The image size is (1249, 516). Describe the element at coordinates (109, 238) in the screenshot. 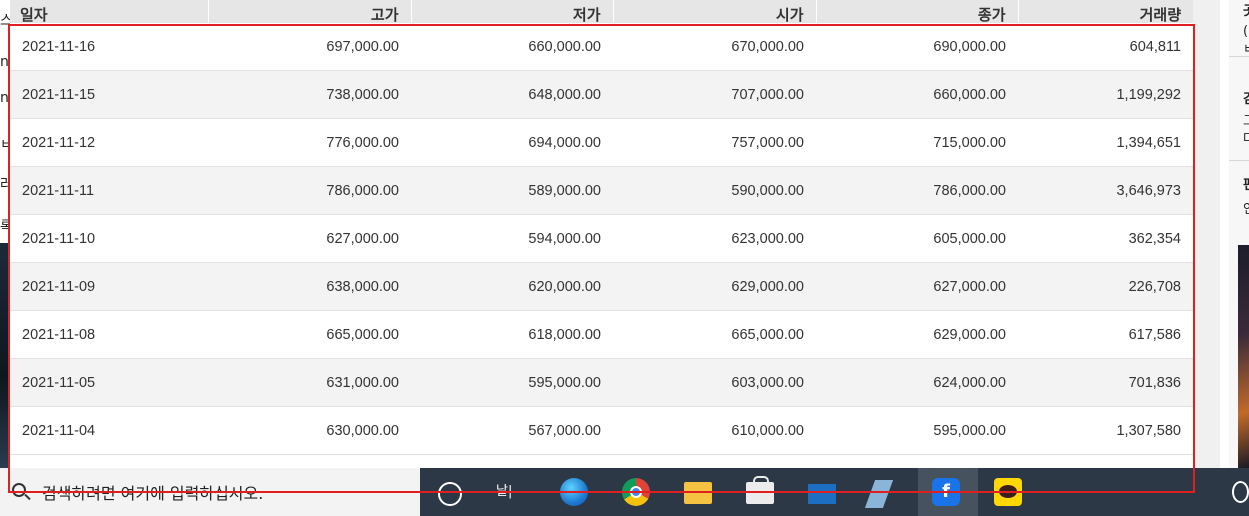

I see `cell-date: 2021-11-10` at that location.